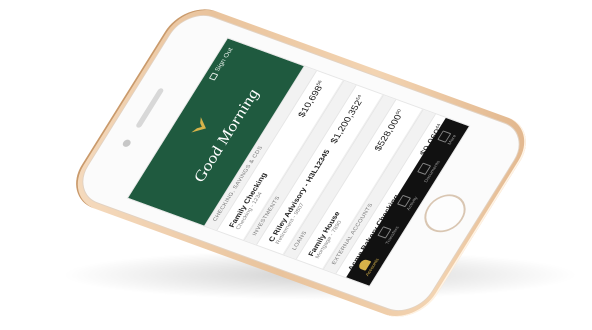 Image resolution: width=592 pixels, height=330 pixels. I want to click on balance-cents: 00, so click(398, 112).